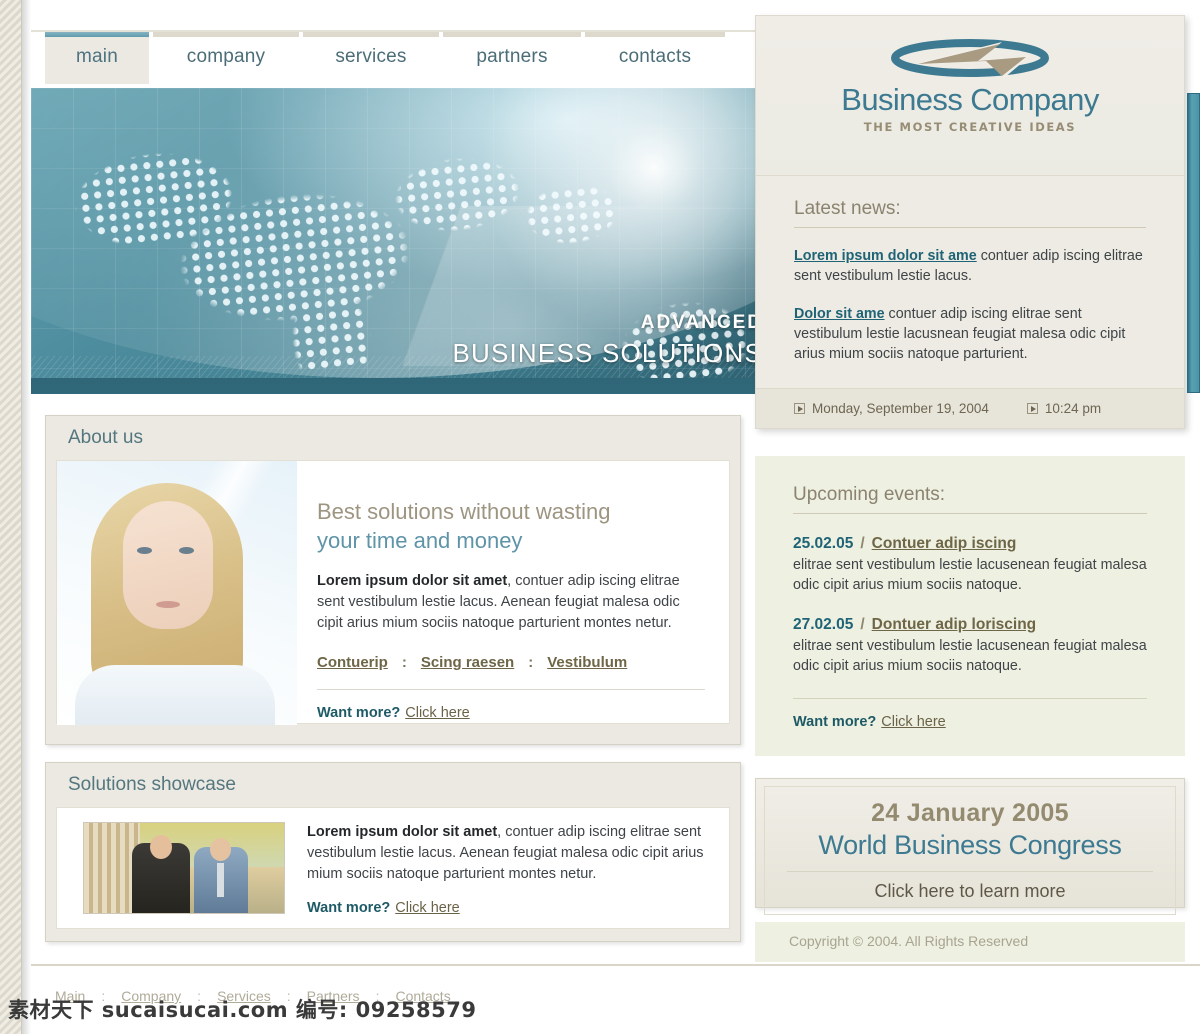  I want to click on tab-main: main, so click(97, 58).